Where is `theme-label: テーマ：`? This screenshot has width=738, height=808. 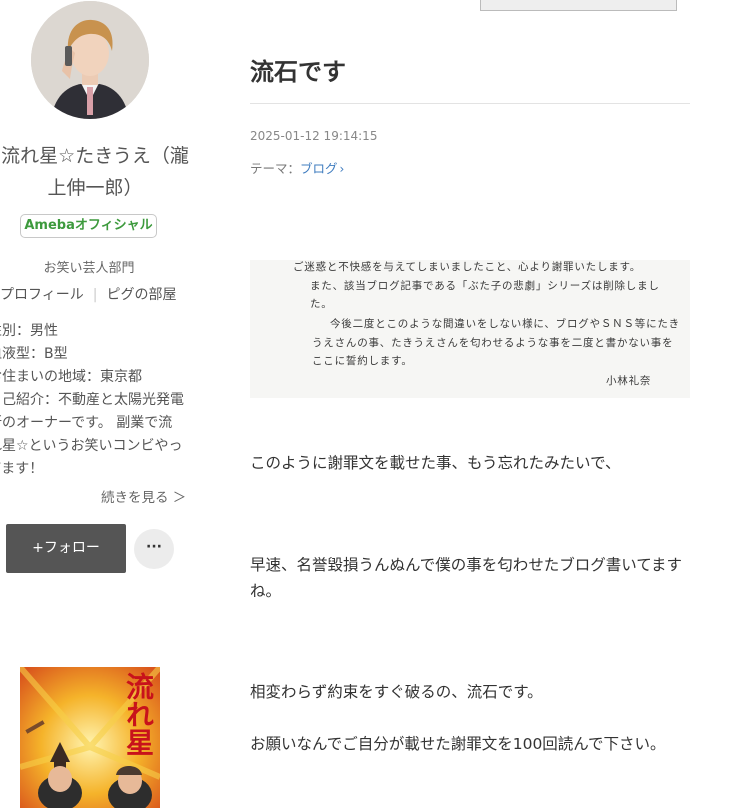
theme-label: テーマ： is located at coordinates (275, 168).